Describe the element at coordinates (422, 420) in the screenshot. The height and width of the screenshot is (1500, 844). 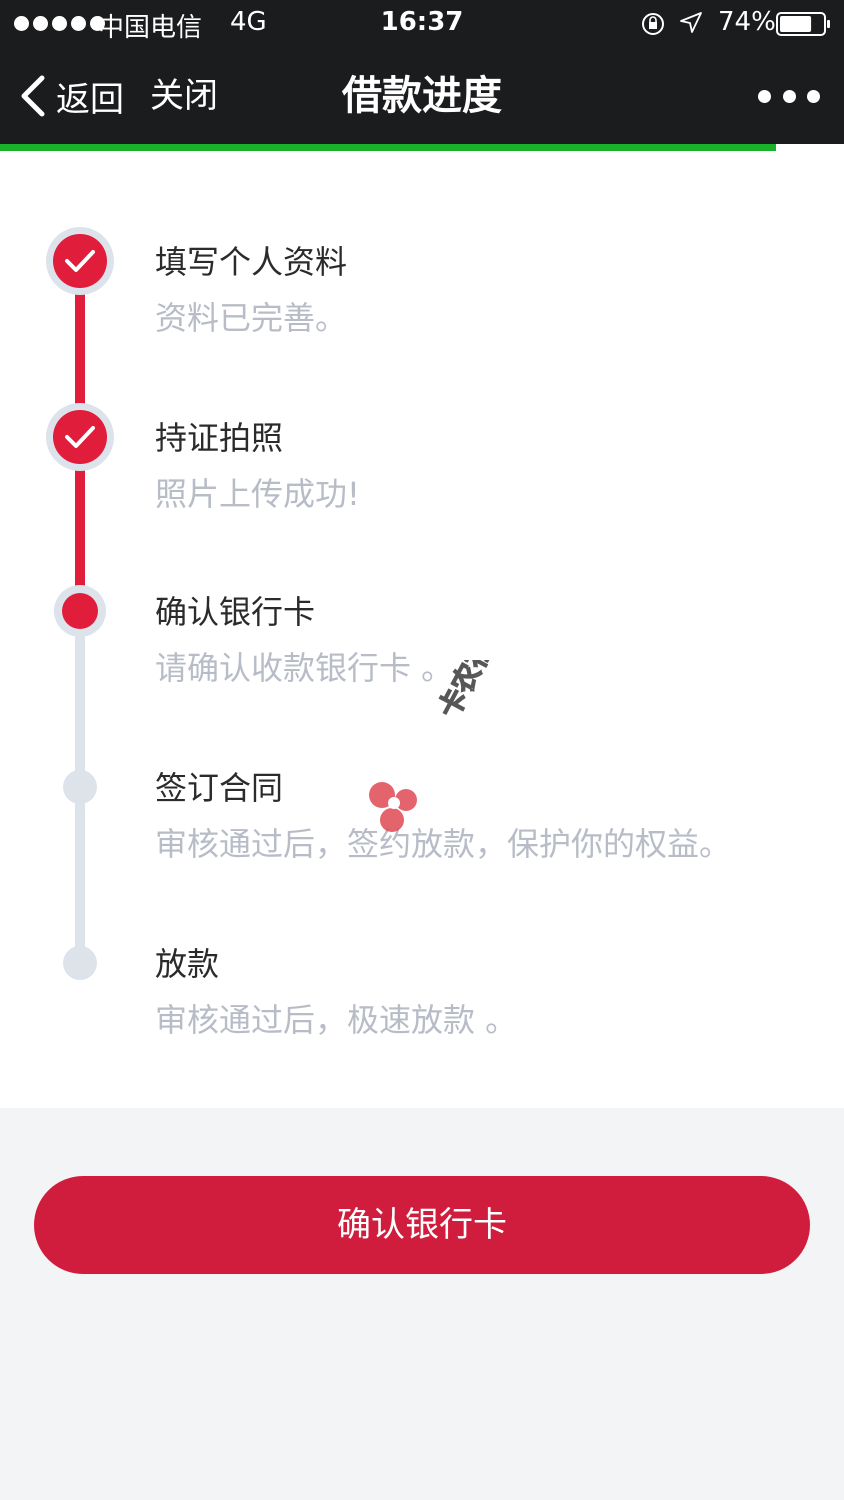
I see `timeline-step-id-photo: 持证拍照 照片上传成功!` at that location.